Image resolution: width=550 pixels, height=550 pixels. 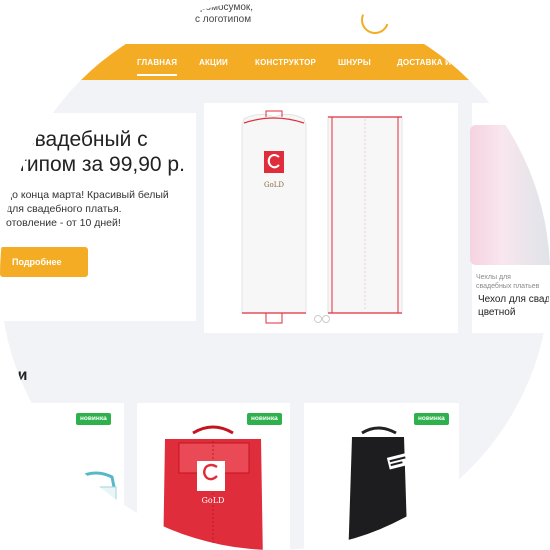 I want to click on nav-item-cords: ШНУРЫ, so click(x=354, y=62).